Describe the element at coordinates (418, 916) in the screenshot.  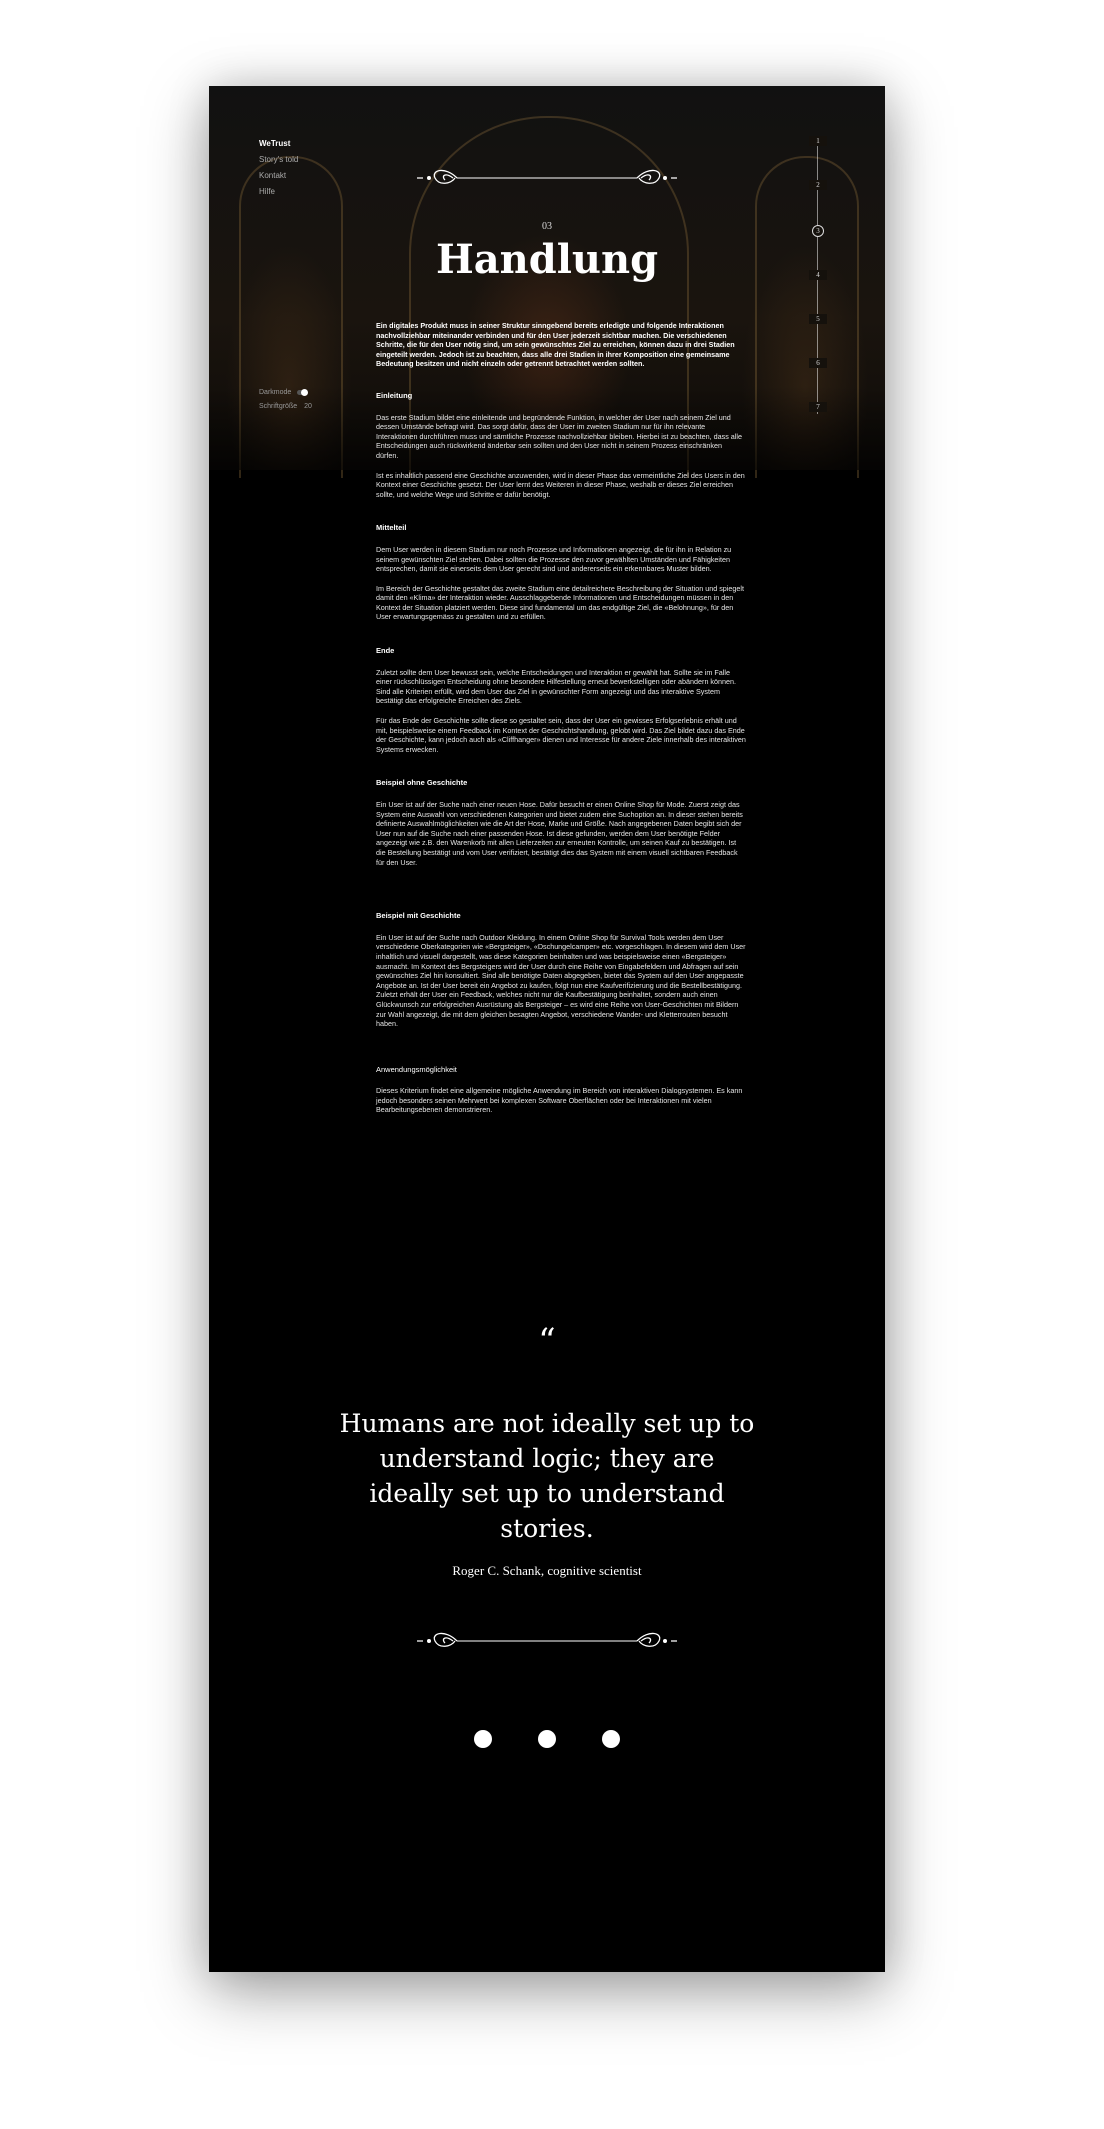
I see `heading-beispiel-mit-geschichte: Beispiel mit Geschichte` at that location.